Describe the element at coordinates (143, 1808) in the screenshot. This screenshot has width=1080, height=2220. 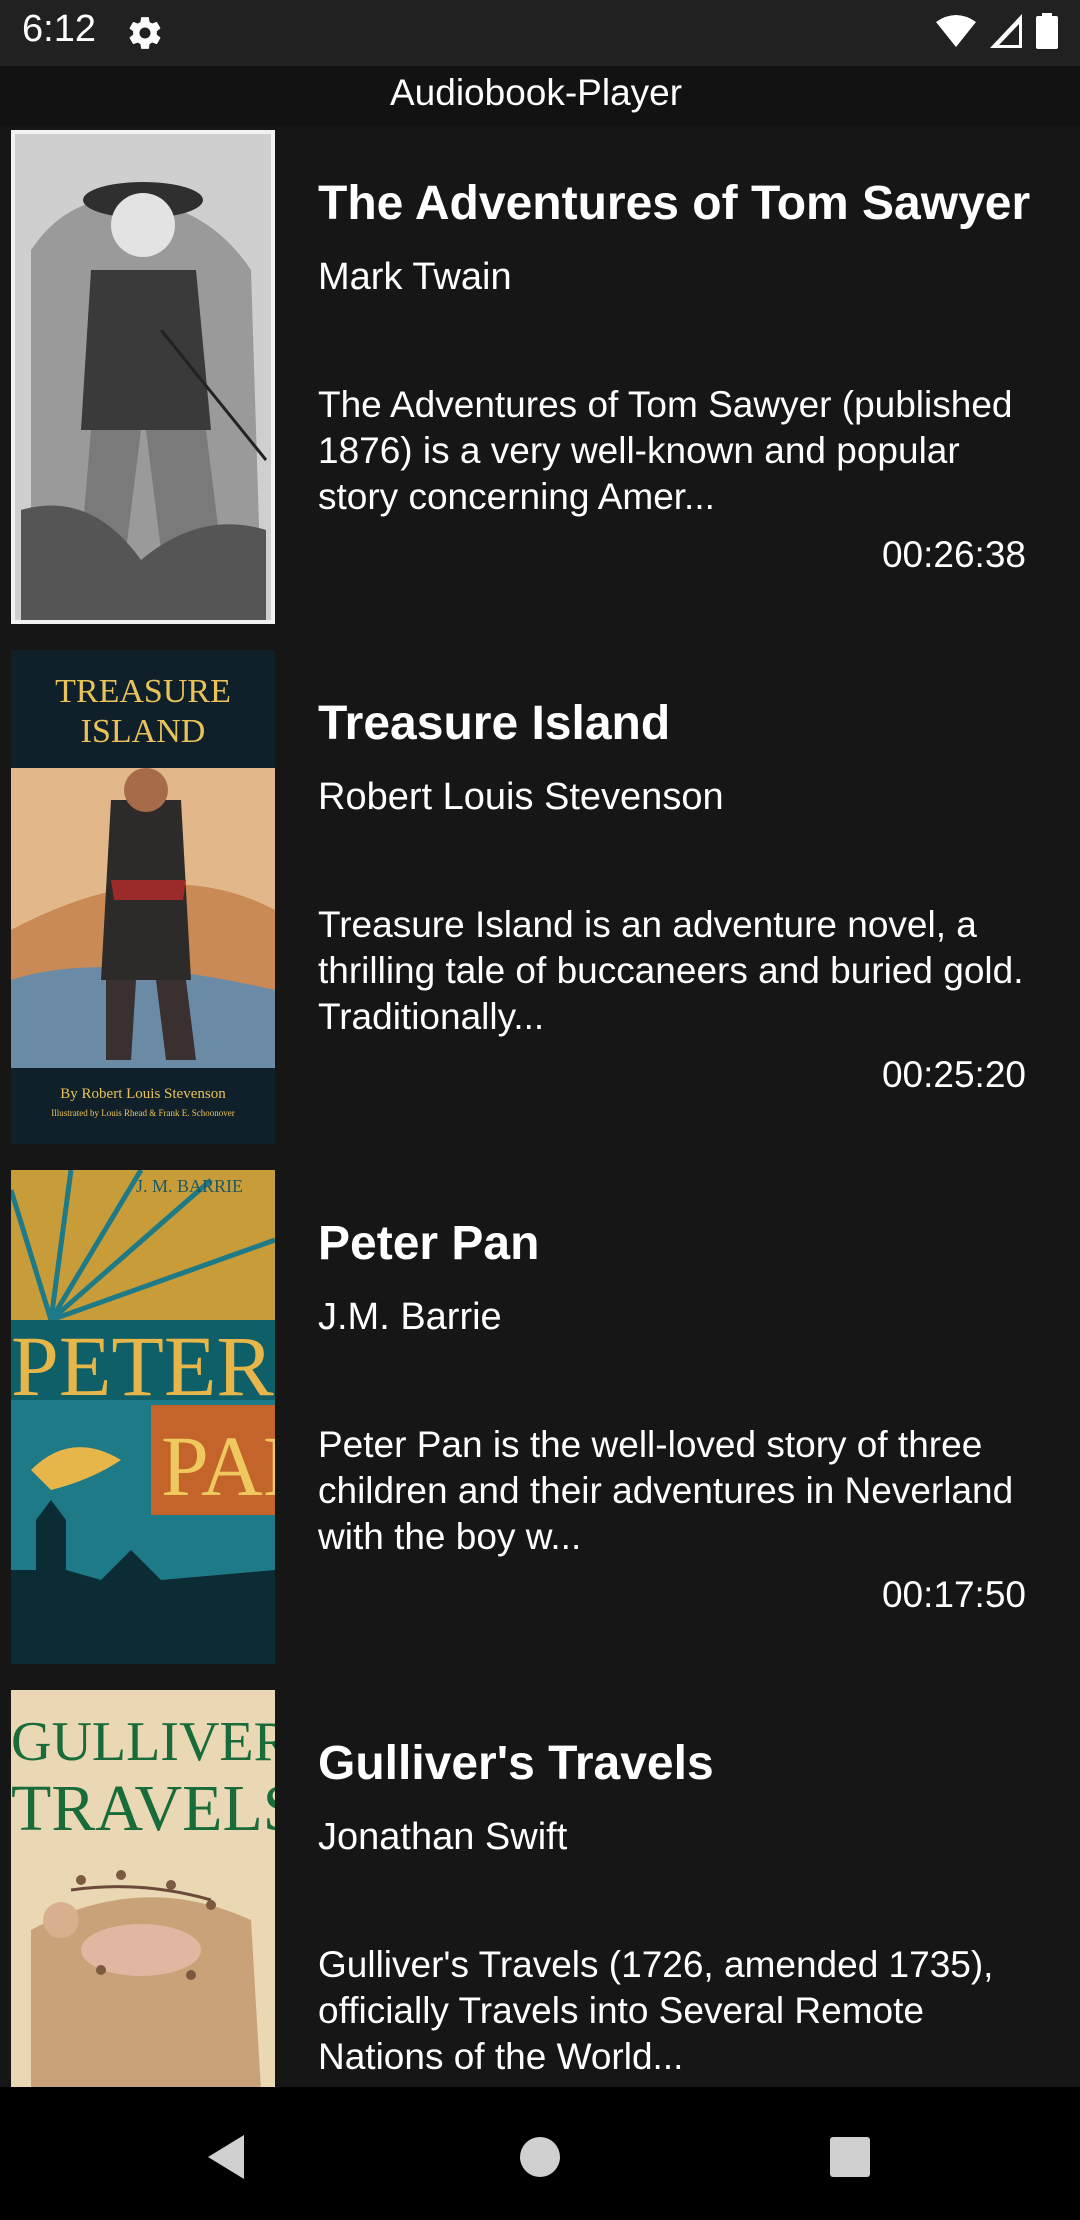
I see `cover-title-line2: TRAVELS` at that location.